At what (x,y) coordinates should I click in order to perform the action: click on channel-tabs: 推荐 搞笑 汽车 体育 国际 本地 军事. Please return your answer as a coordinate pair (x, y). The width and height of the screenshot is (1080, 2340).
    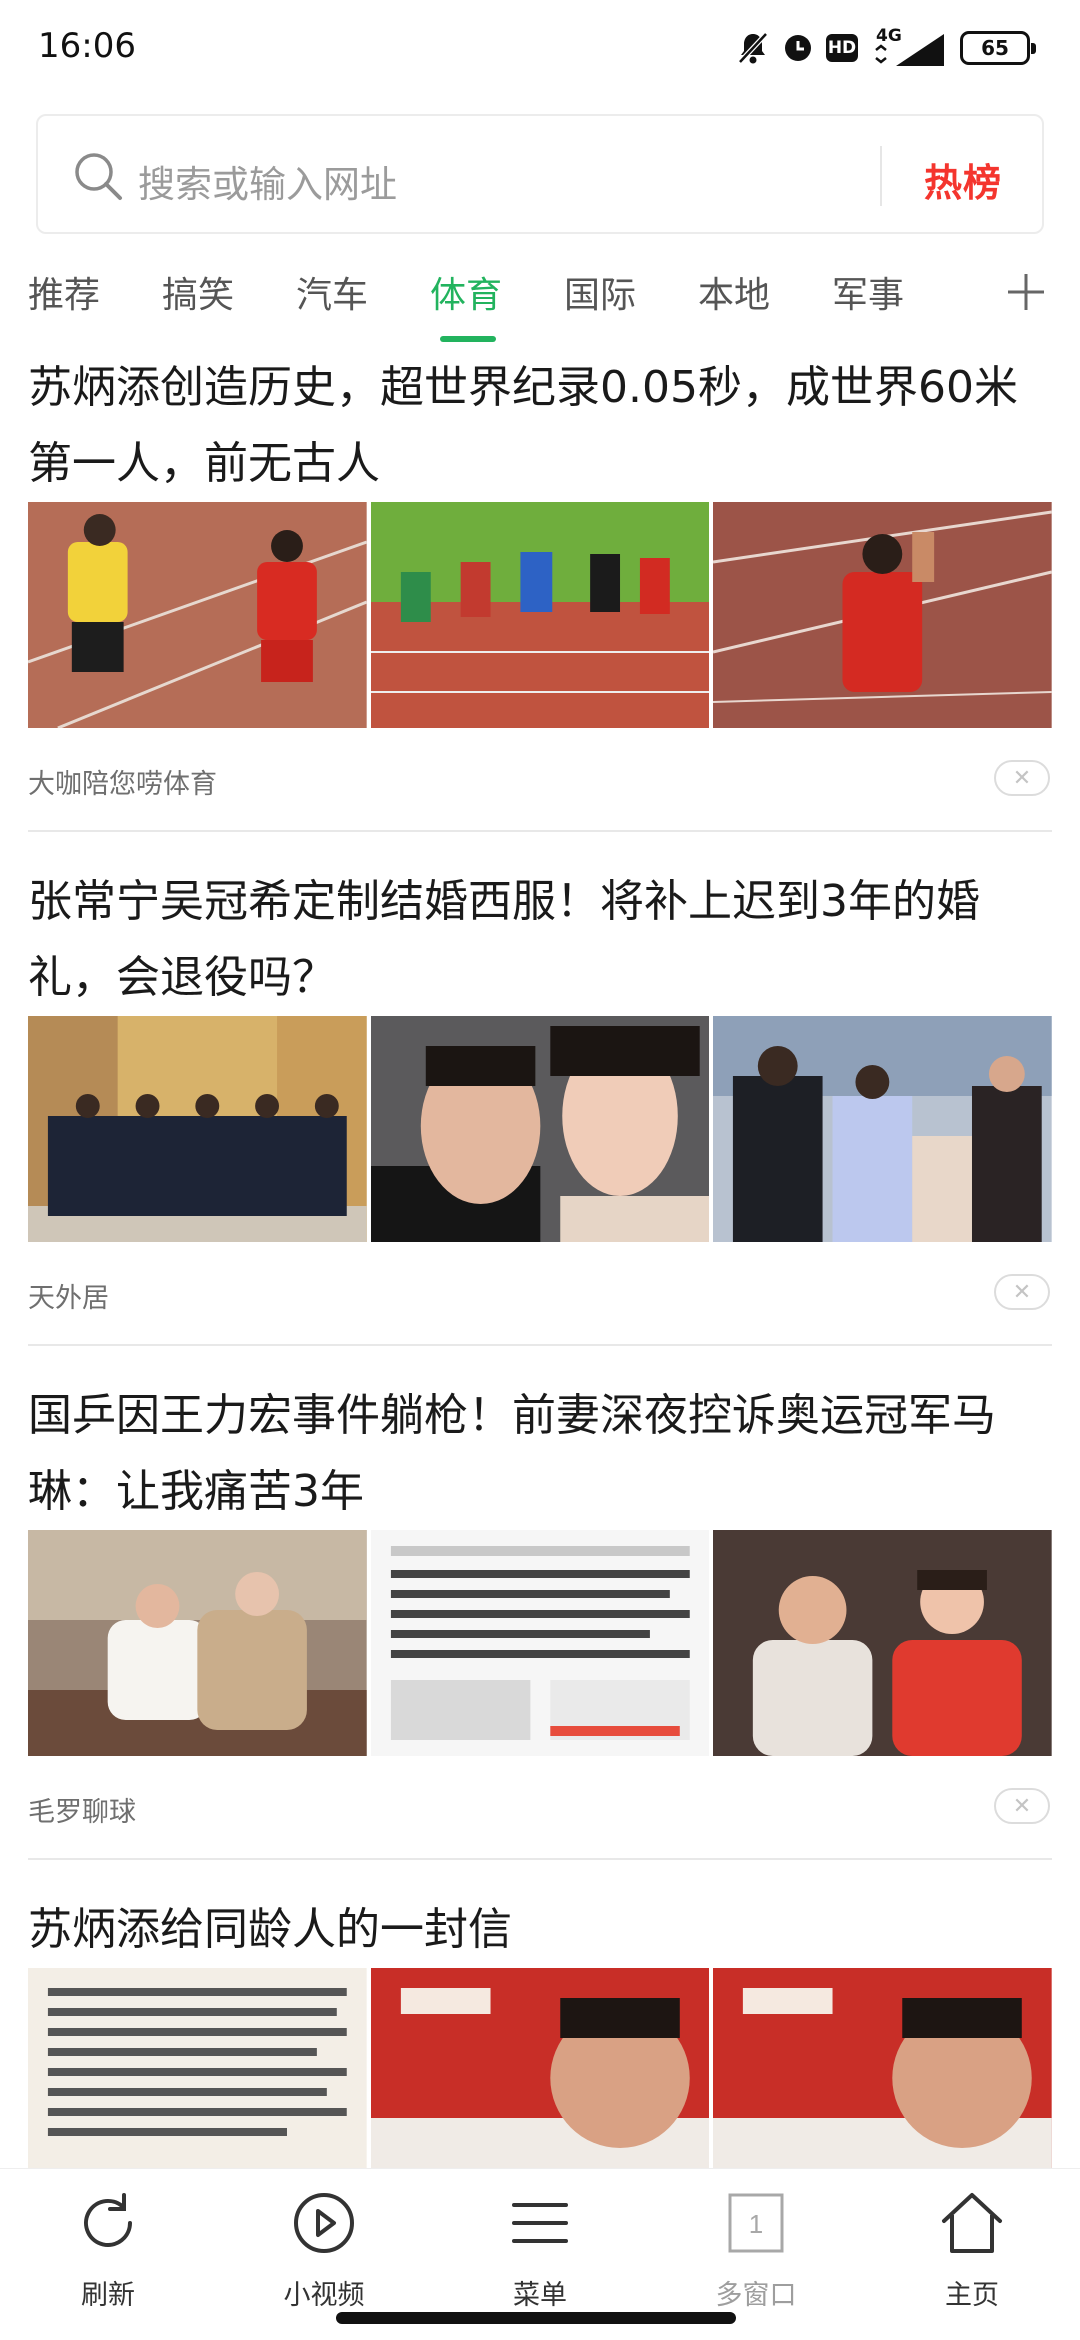
    Looking at the image, I should click on (540, 300).